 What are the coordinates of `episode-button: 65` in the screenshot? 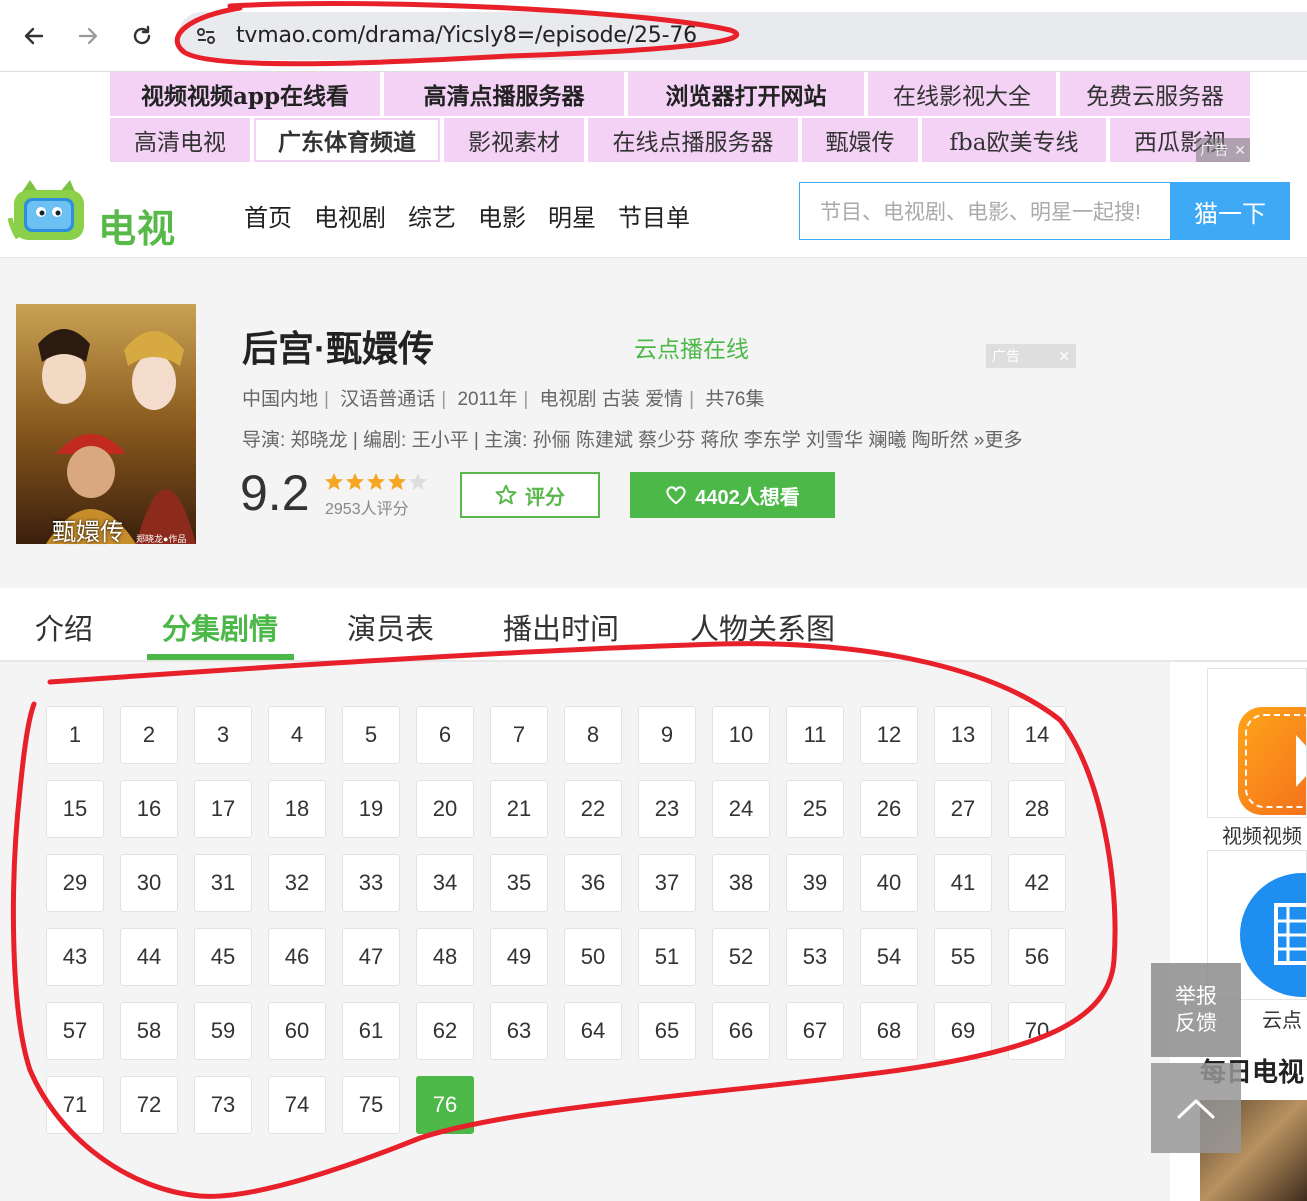 It's located at (667, 1031).